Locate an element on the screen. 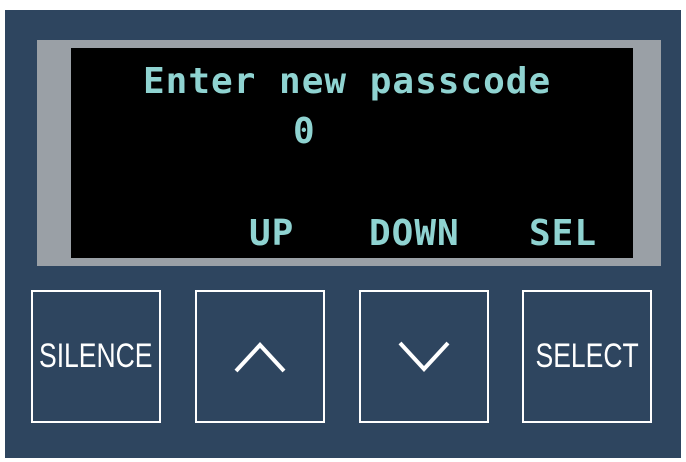  softkey-label-sel: SEL is located at coordinates (563, 233).